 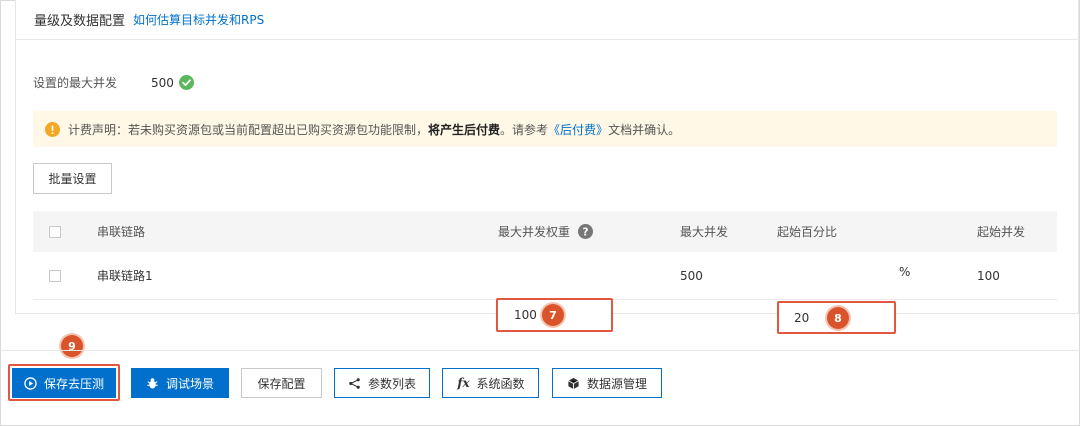 I want to click on row-checkbox-cell, so click(x=55, y=275).